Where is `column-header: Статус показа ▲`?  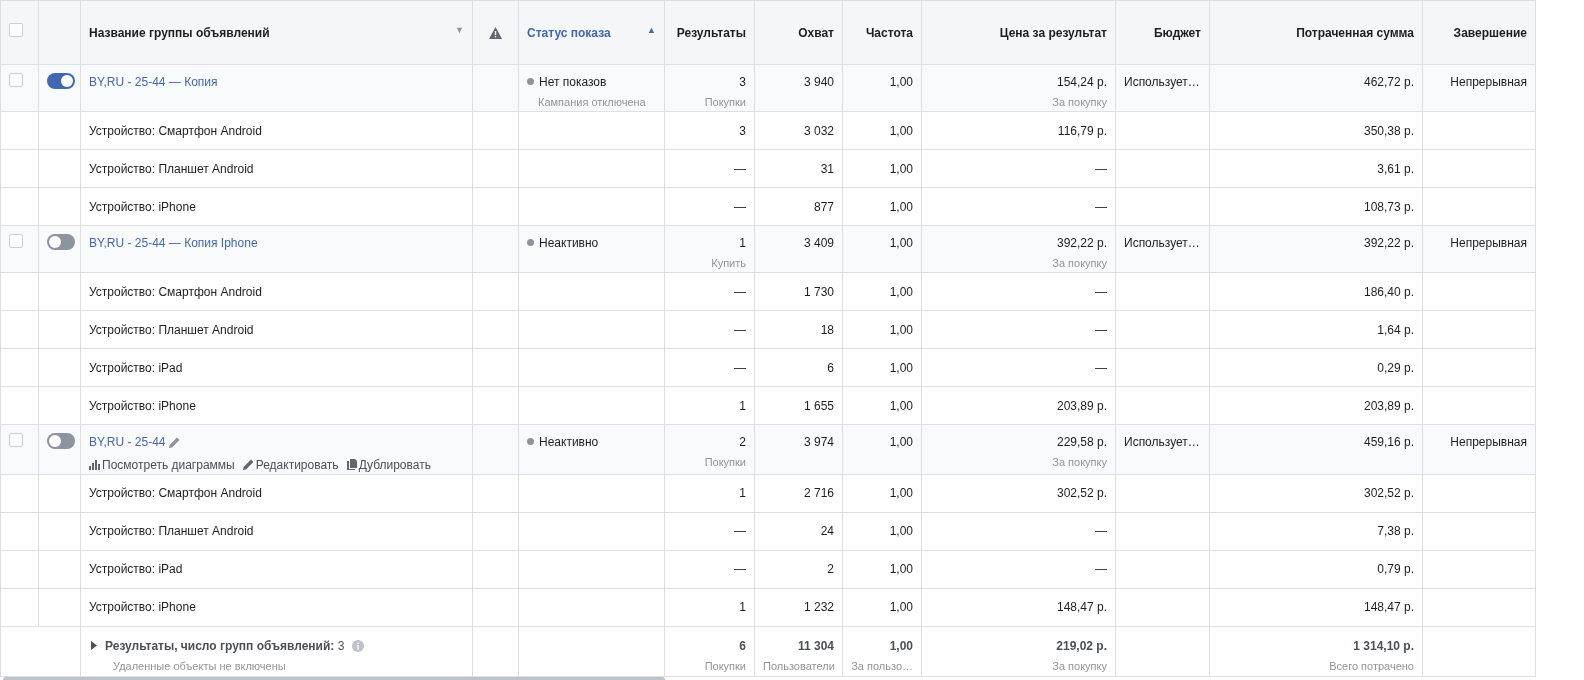 column-header: Статус показа ▲ is located at coordinates (591, 32).